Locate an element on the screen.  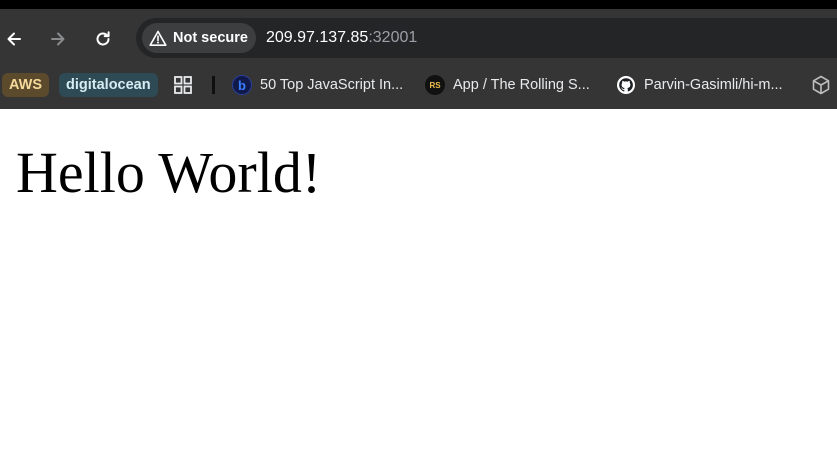
back-button is located at coordinates (15, 39).